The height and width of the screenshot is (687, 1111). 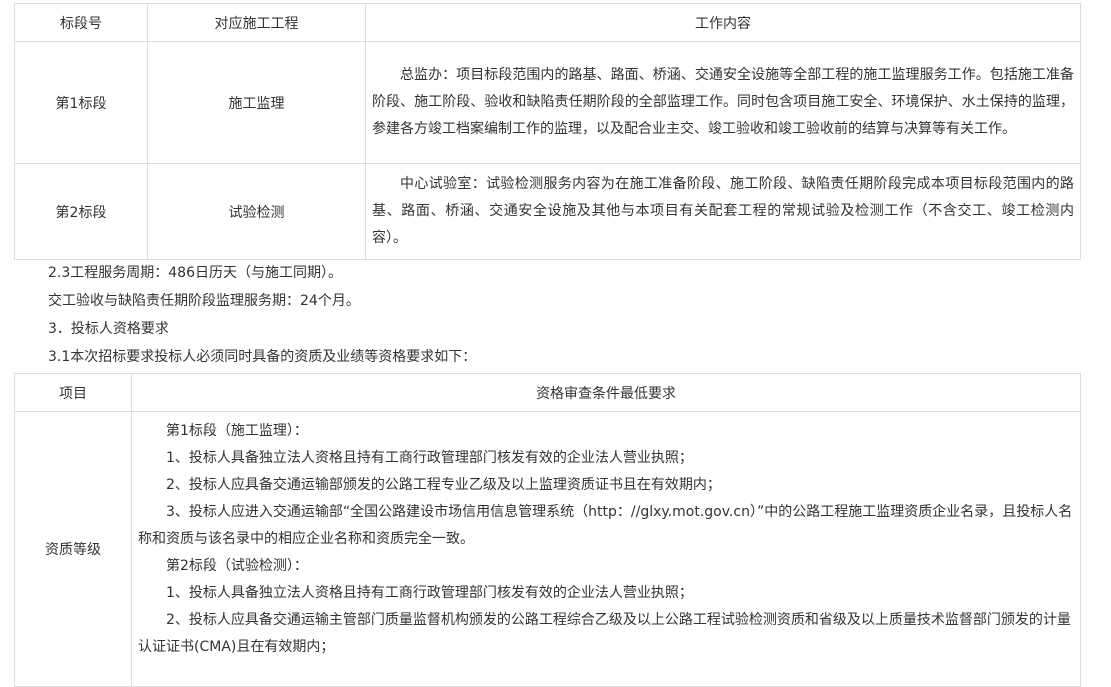 I want to click on service-period-line: 2.3工程服务周期：486日历天（与施工同期）。, so click(x=195, y=273).